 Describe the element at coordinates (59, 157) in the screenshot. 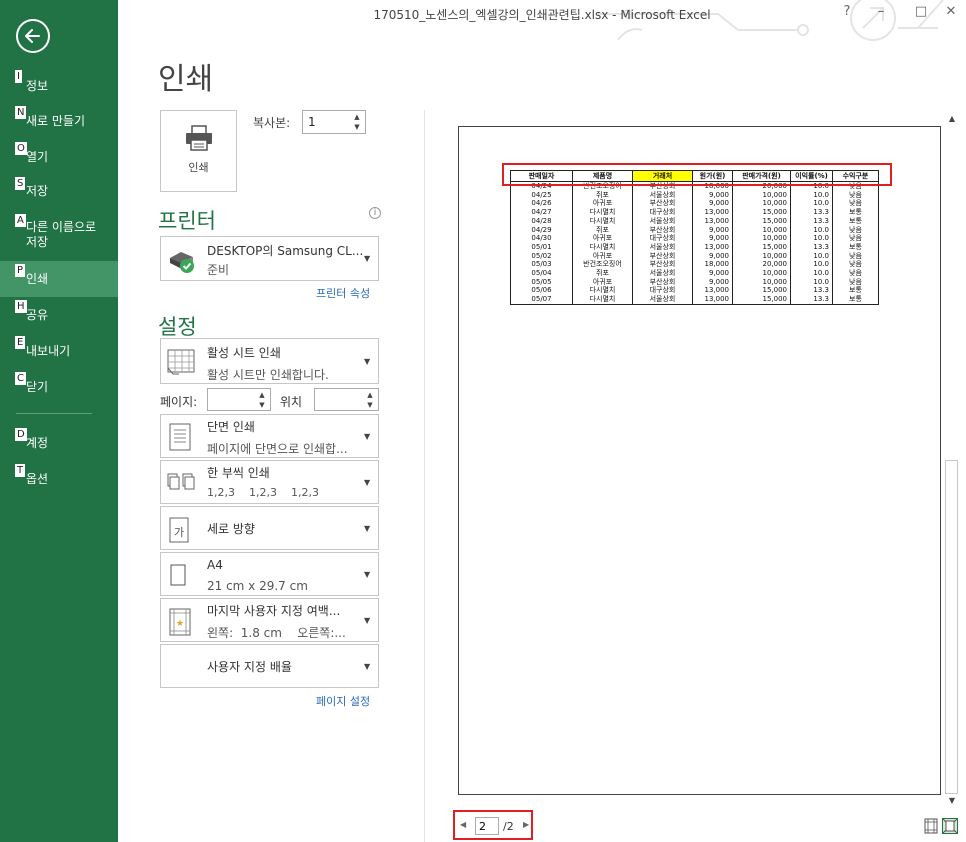

I see `nav-open: O 열기` at that location.